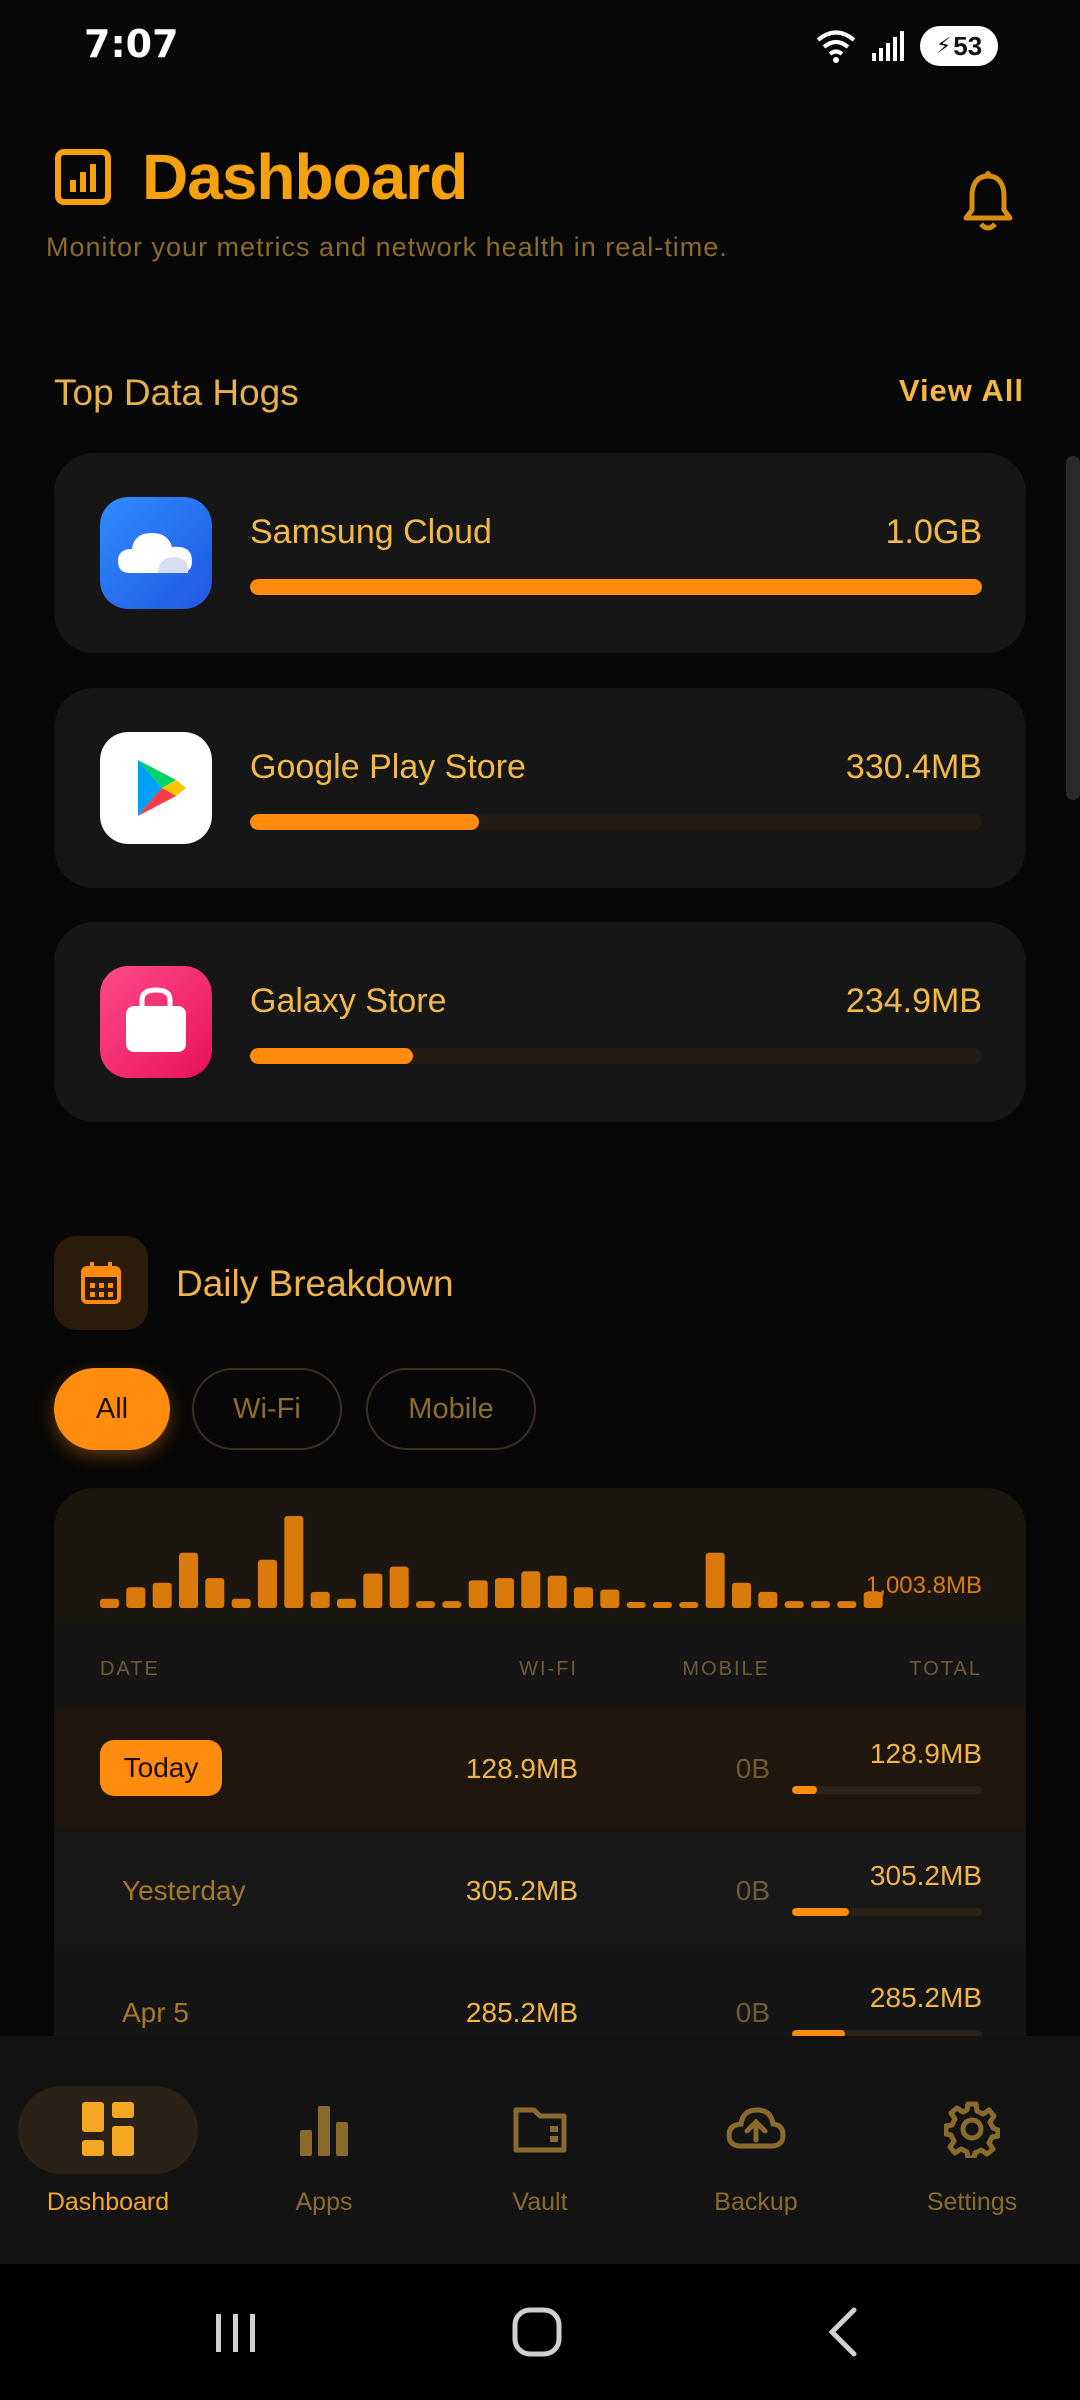 Image resolution: width=1080 pixels, height=2400 pixels. What do you see at coordinates (1073, 628) in the screenshot?
I see `scrollbar-thumb` at bounding box center [1073, 628].